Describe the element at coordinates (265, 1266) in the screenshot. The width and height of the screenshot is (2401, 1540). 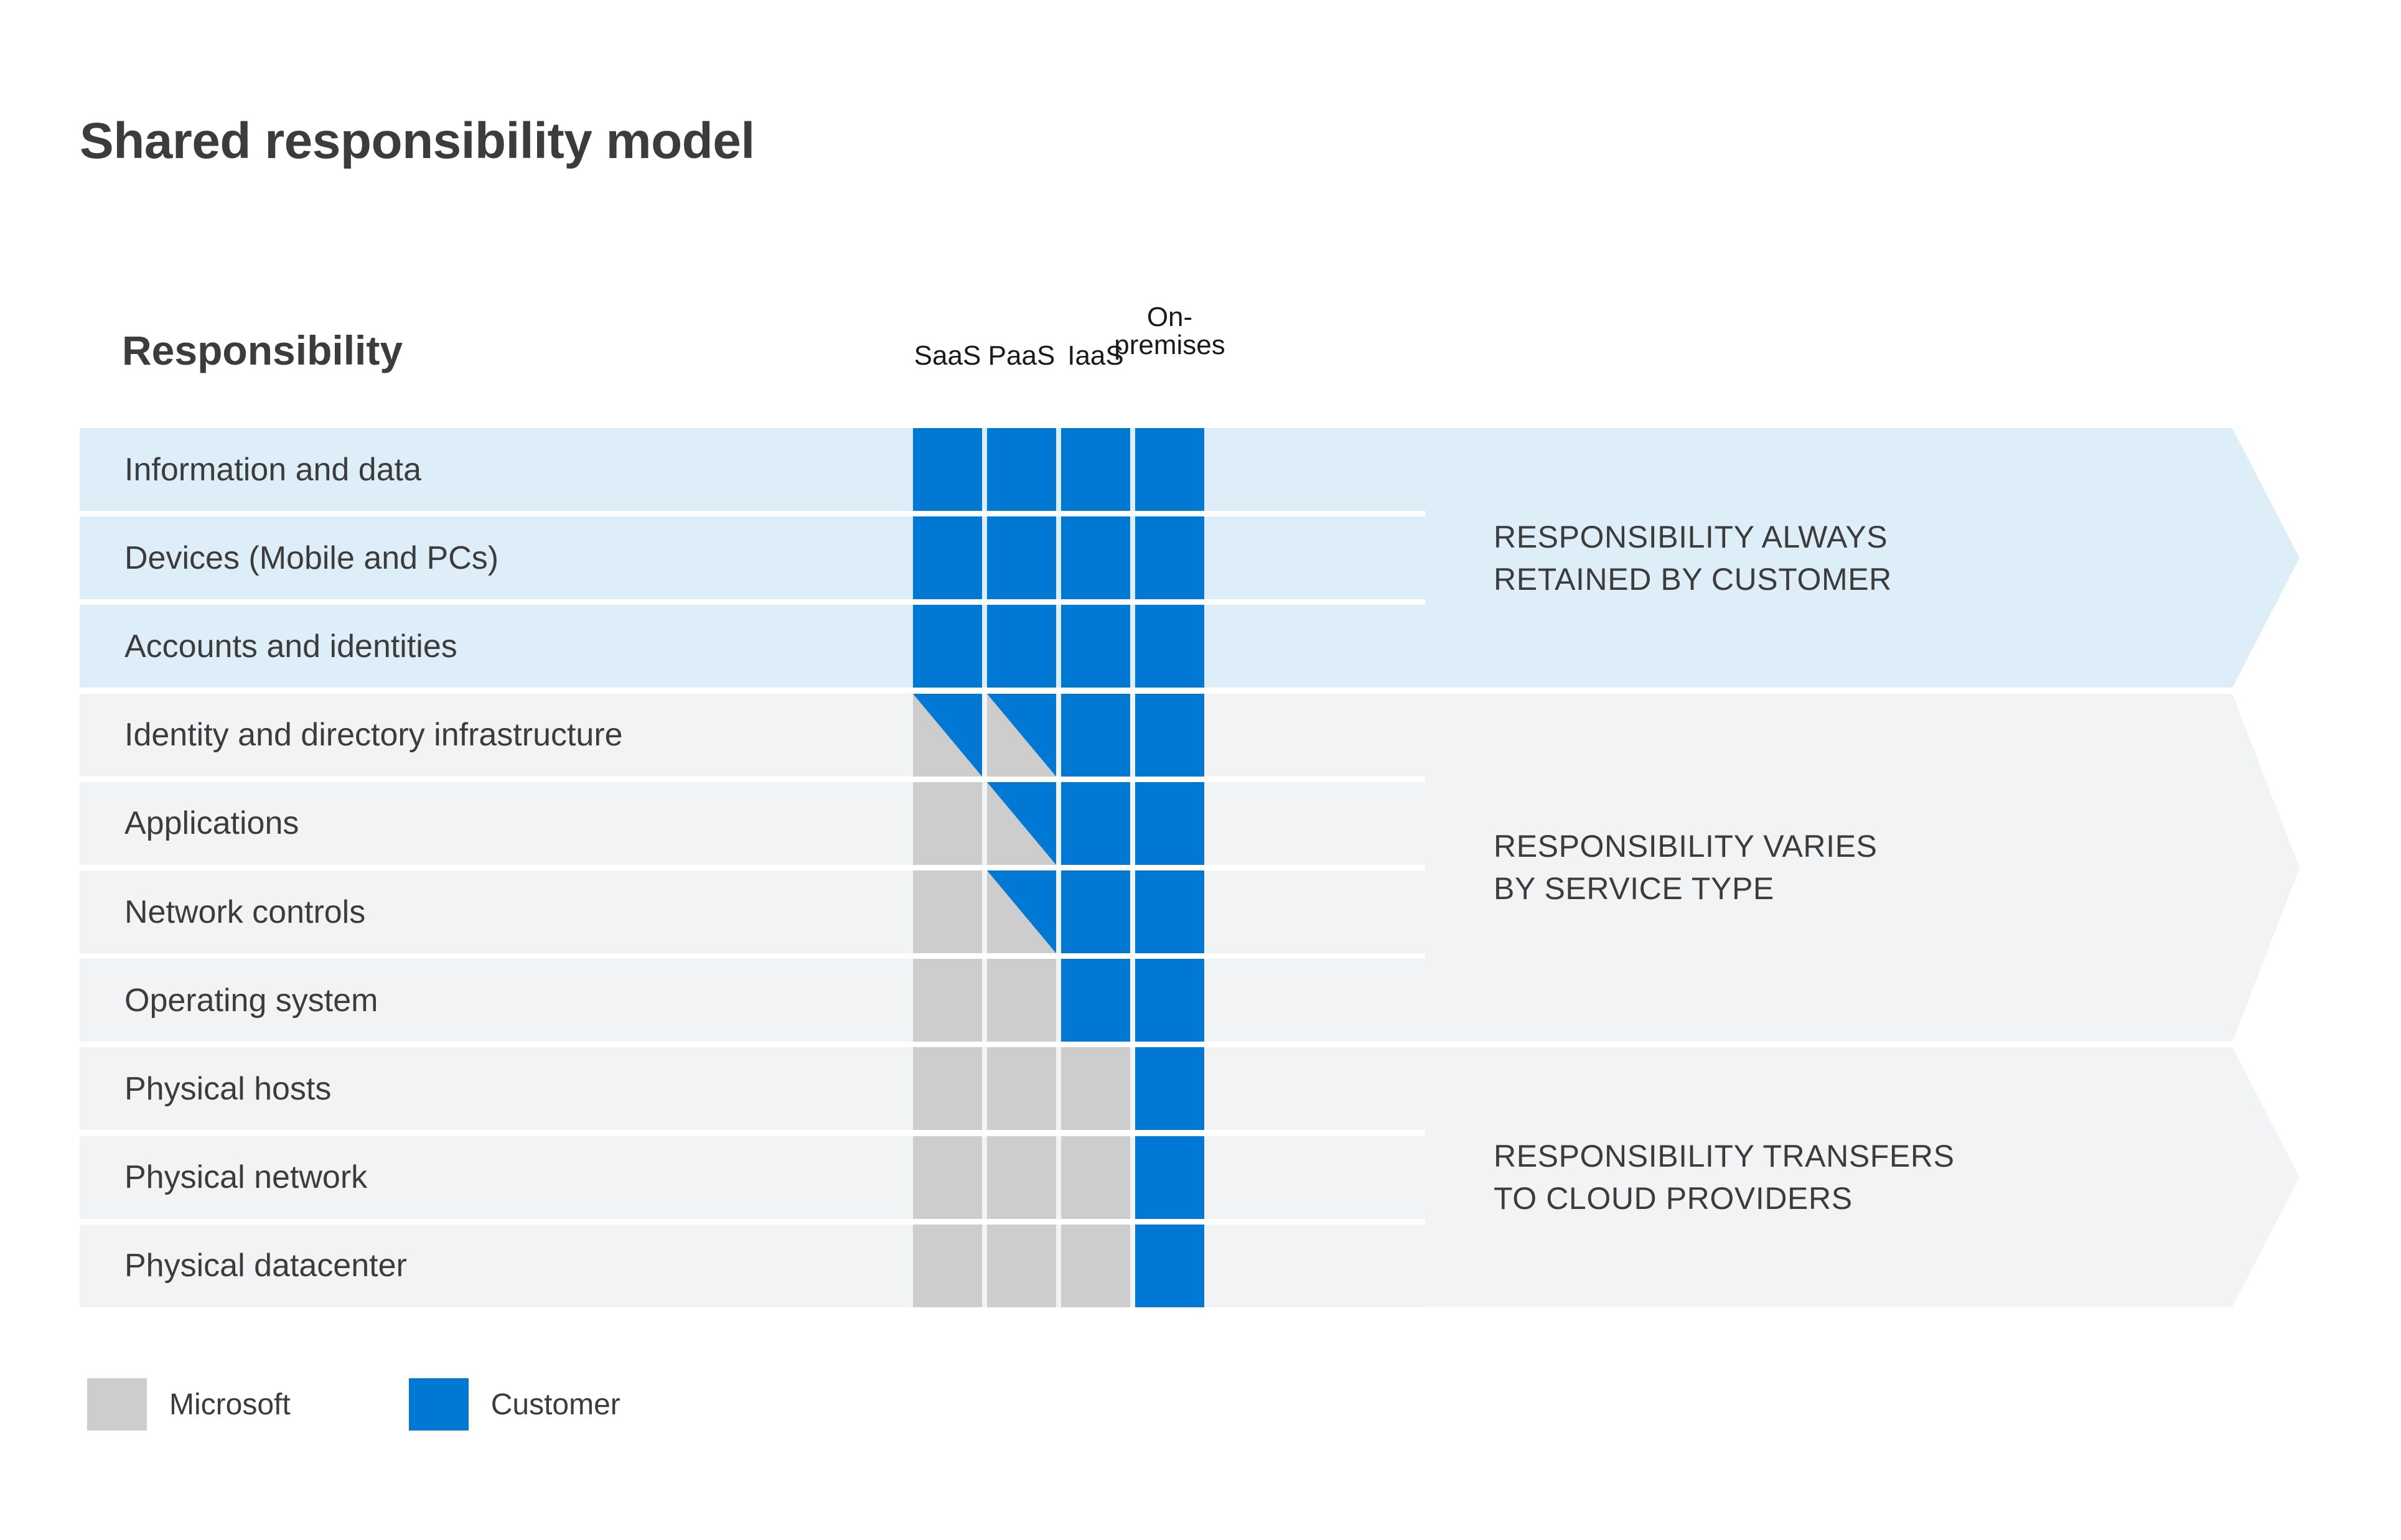
I see `row-label: Physical datacenter` at that location.